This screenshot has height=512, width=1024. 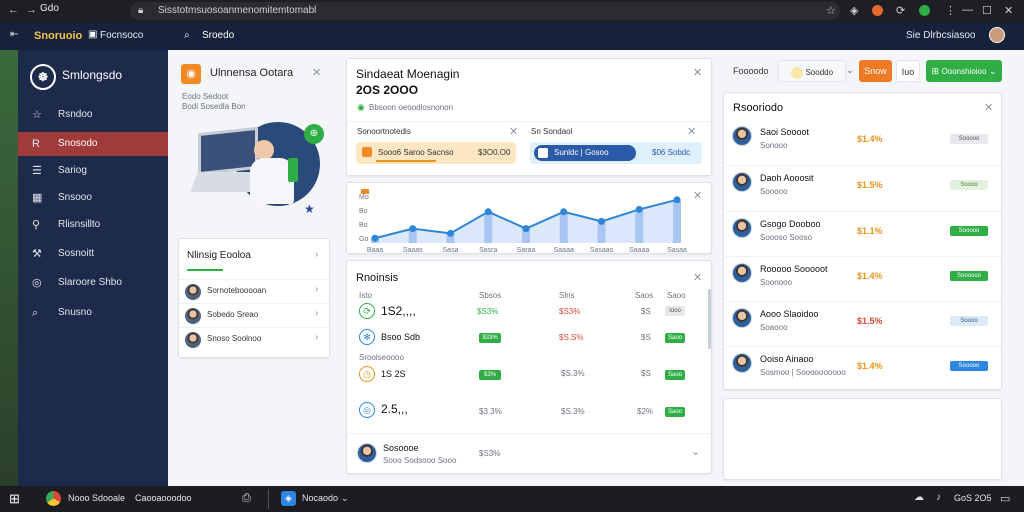 I want to click on sidebar-item-4: ⚲ Rlisnsillto, so click(x=93, y=225).